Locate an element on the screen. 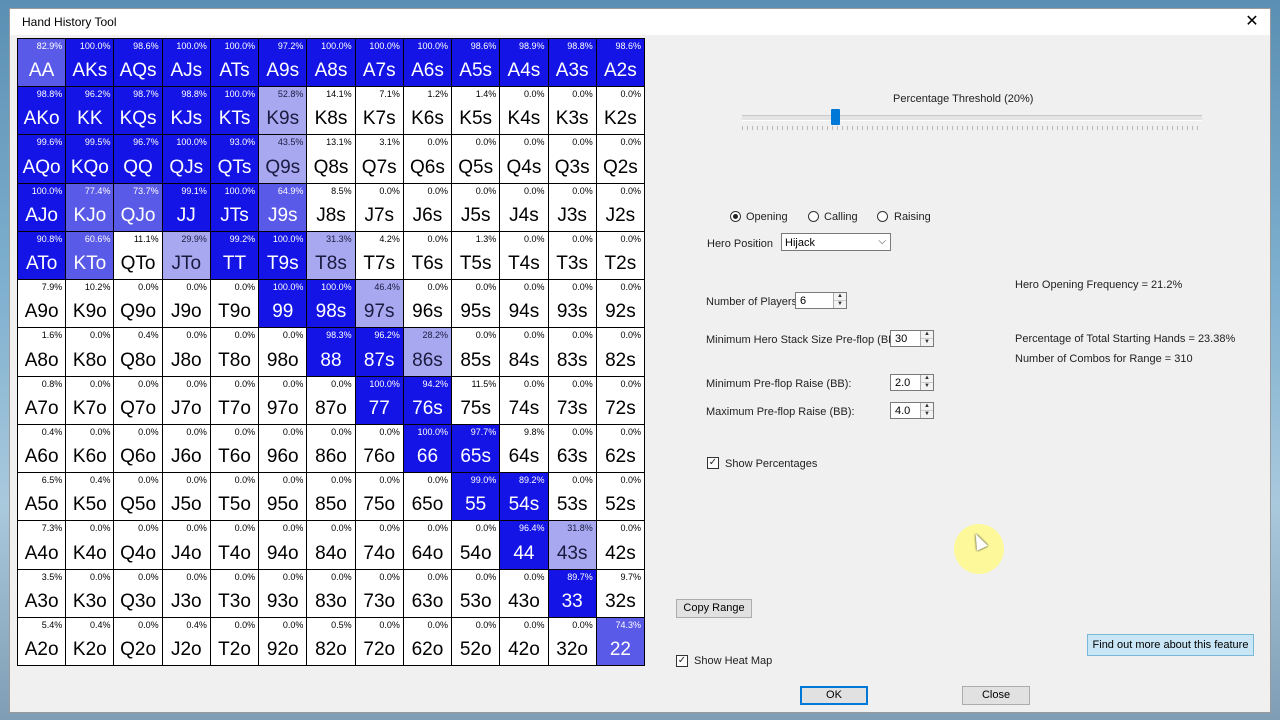 The width and height of the screenshot is (1280, 720). hand-cell: 0.5% 82o is located at coordinates (331, 641).